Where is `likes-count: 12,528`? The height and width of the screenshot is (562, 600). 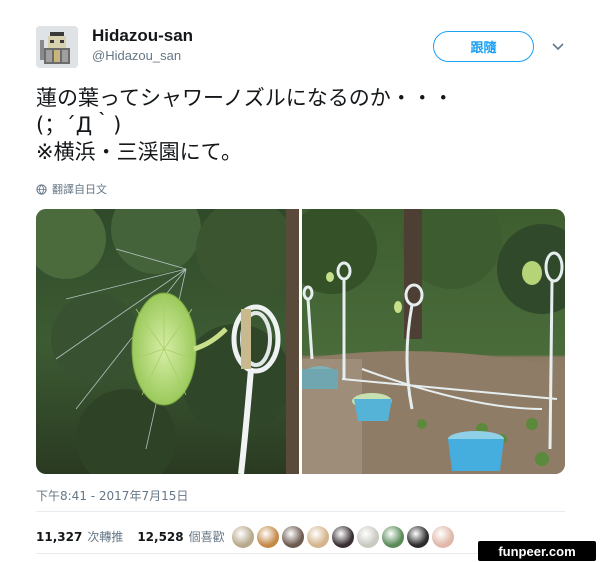
likes-count: 12,528 is located at coordinates (160, 537).